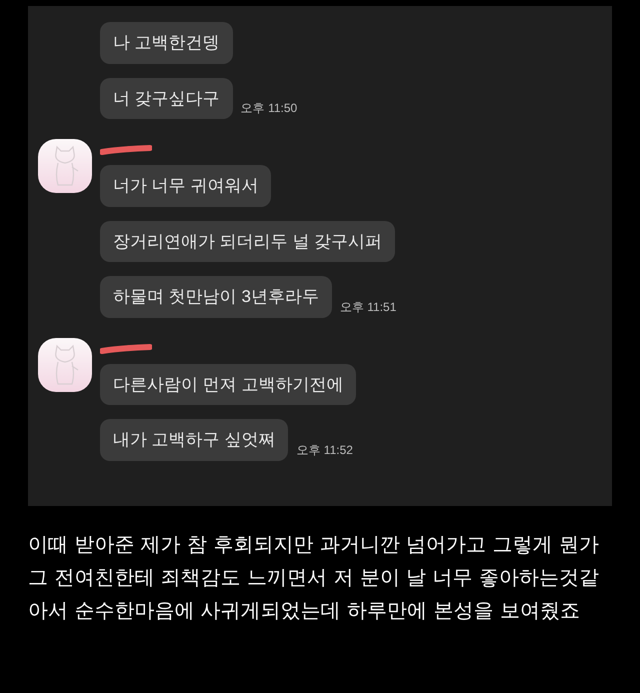 This screenshot has width=640, height=693. I want to click on message-bubble: 하물며 첫만남이 3년후라두, so click(216, 297).